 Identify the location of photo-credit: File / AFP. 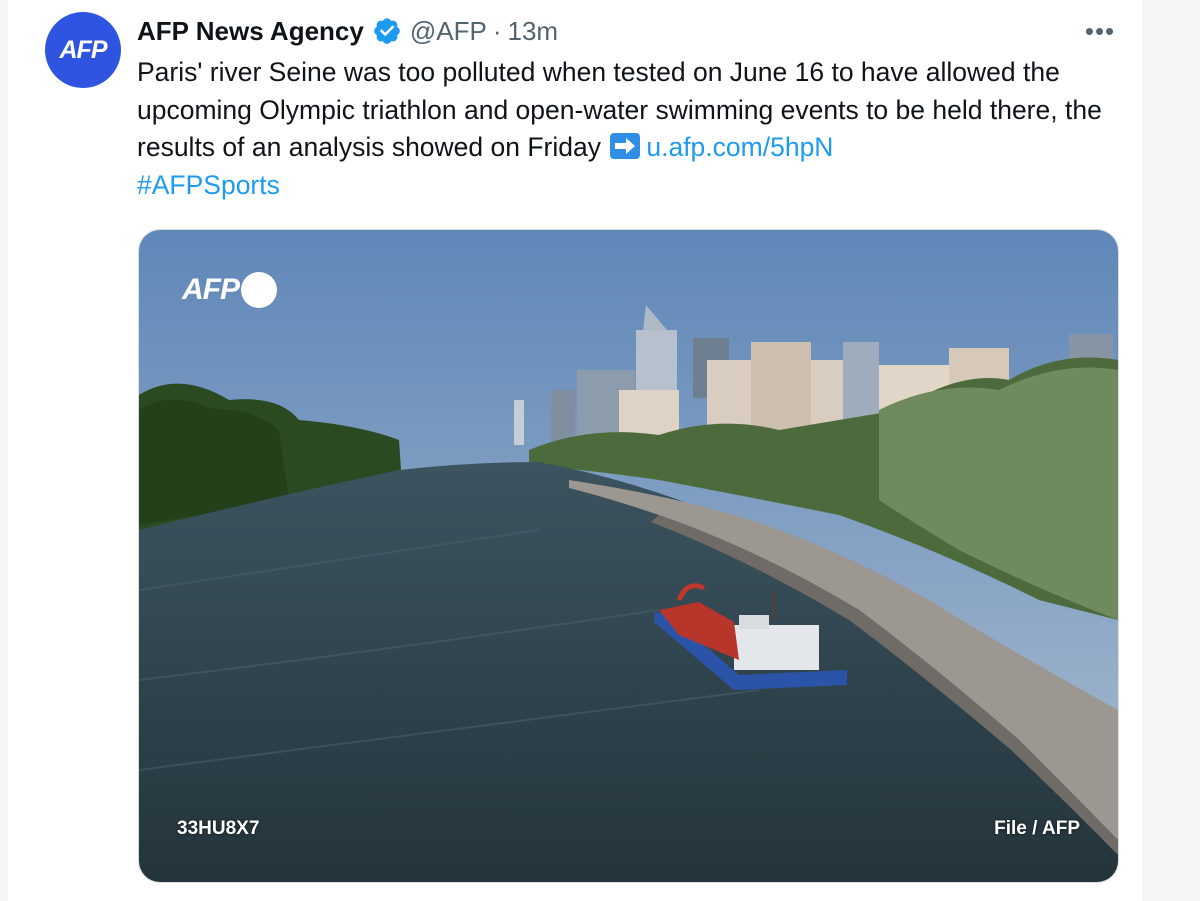
(1037, 828).